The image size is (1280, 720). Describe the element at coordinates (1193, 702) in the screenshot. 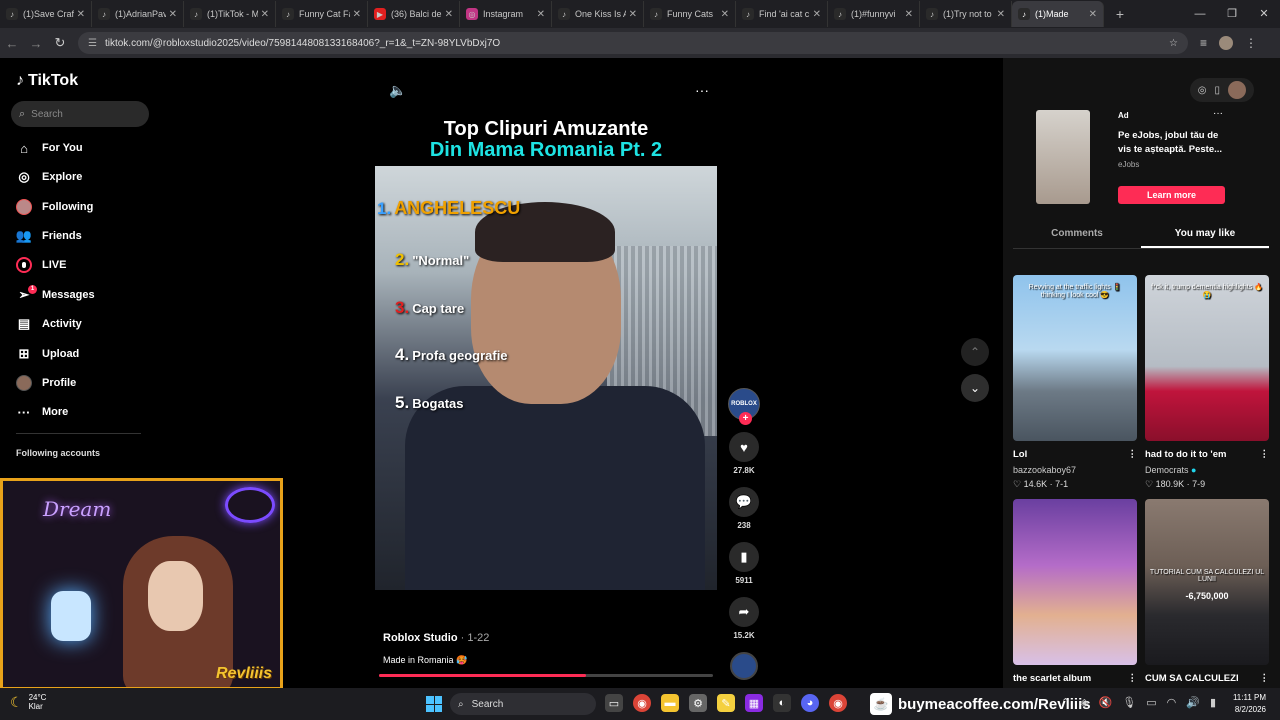

I see `volume-icon: 🔊` at that location.